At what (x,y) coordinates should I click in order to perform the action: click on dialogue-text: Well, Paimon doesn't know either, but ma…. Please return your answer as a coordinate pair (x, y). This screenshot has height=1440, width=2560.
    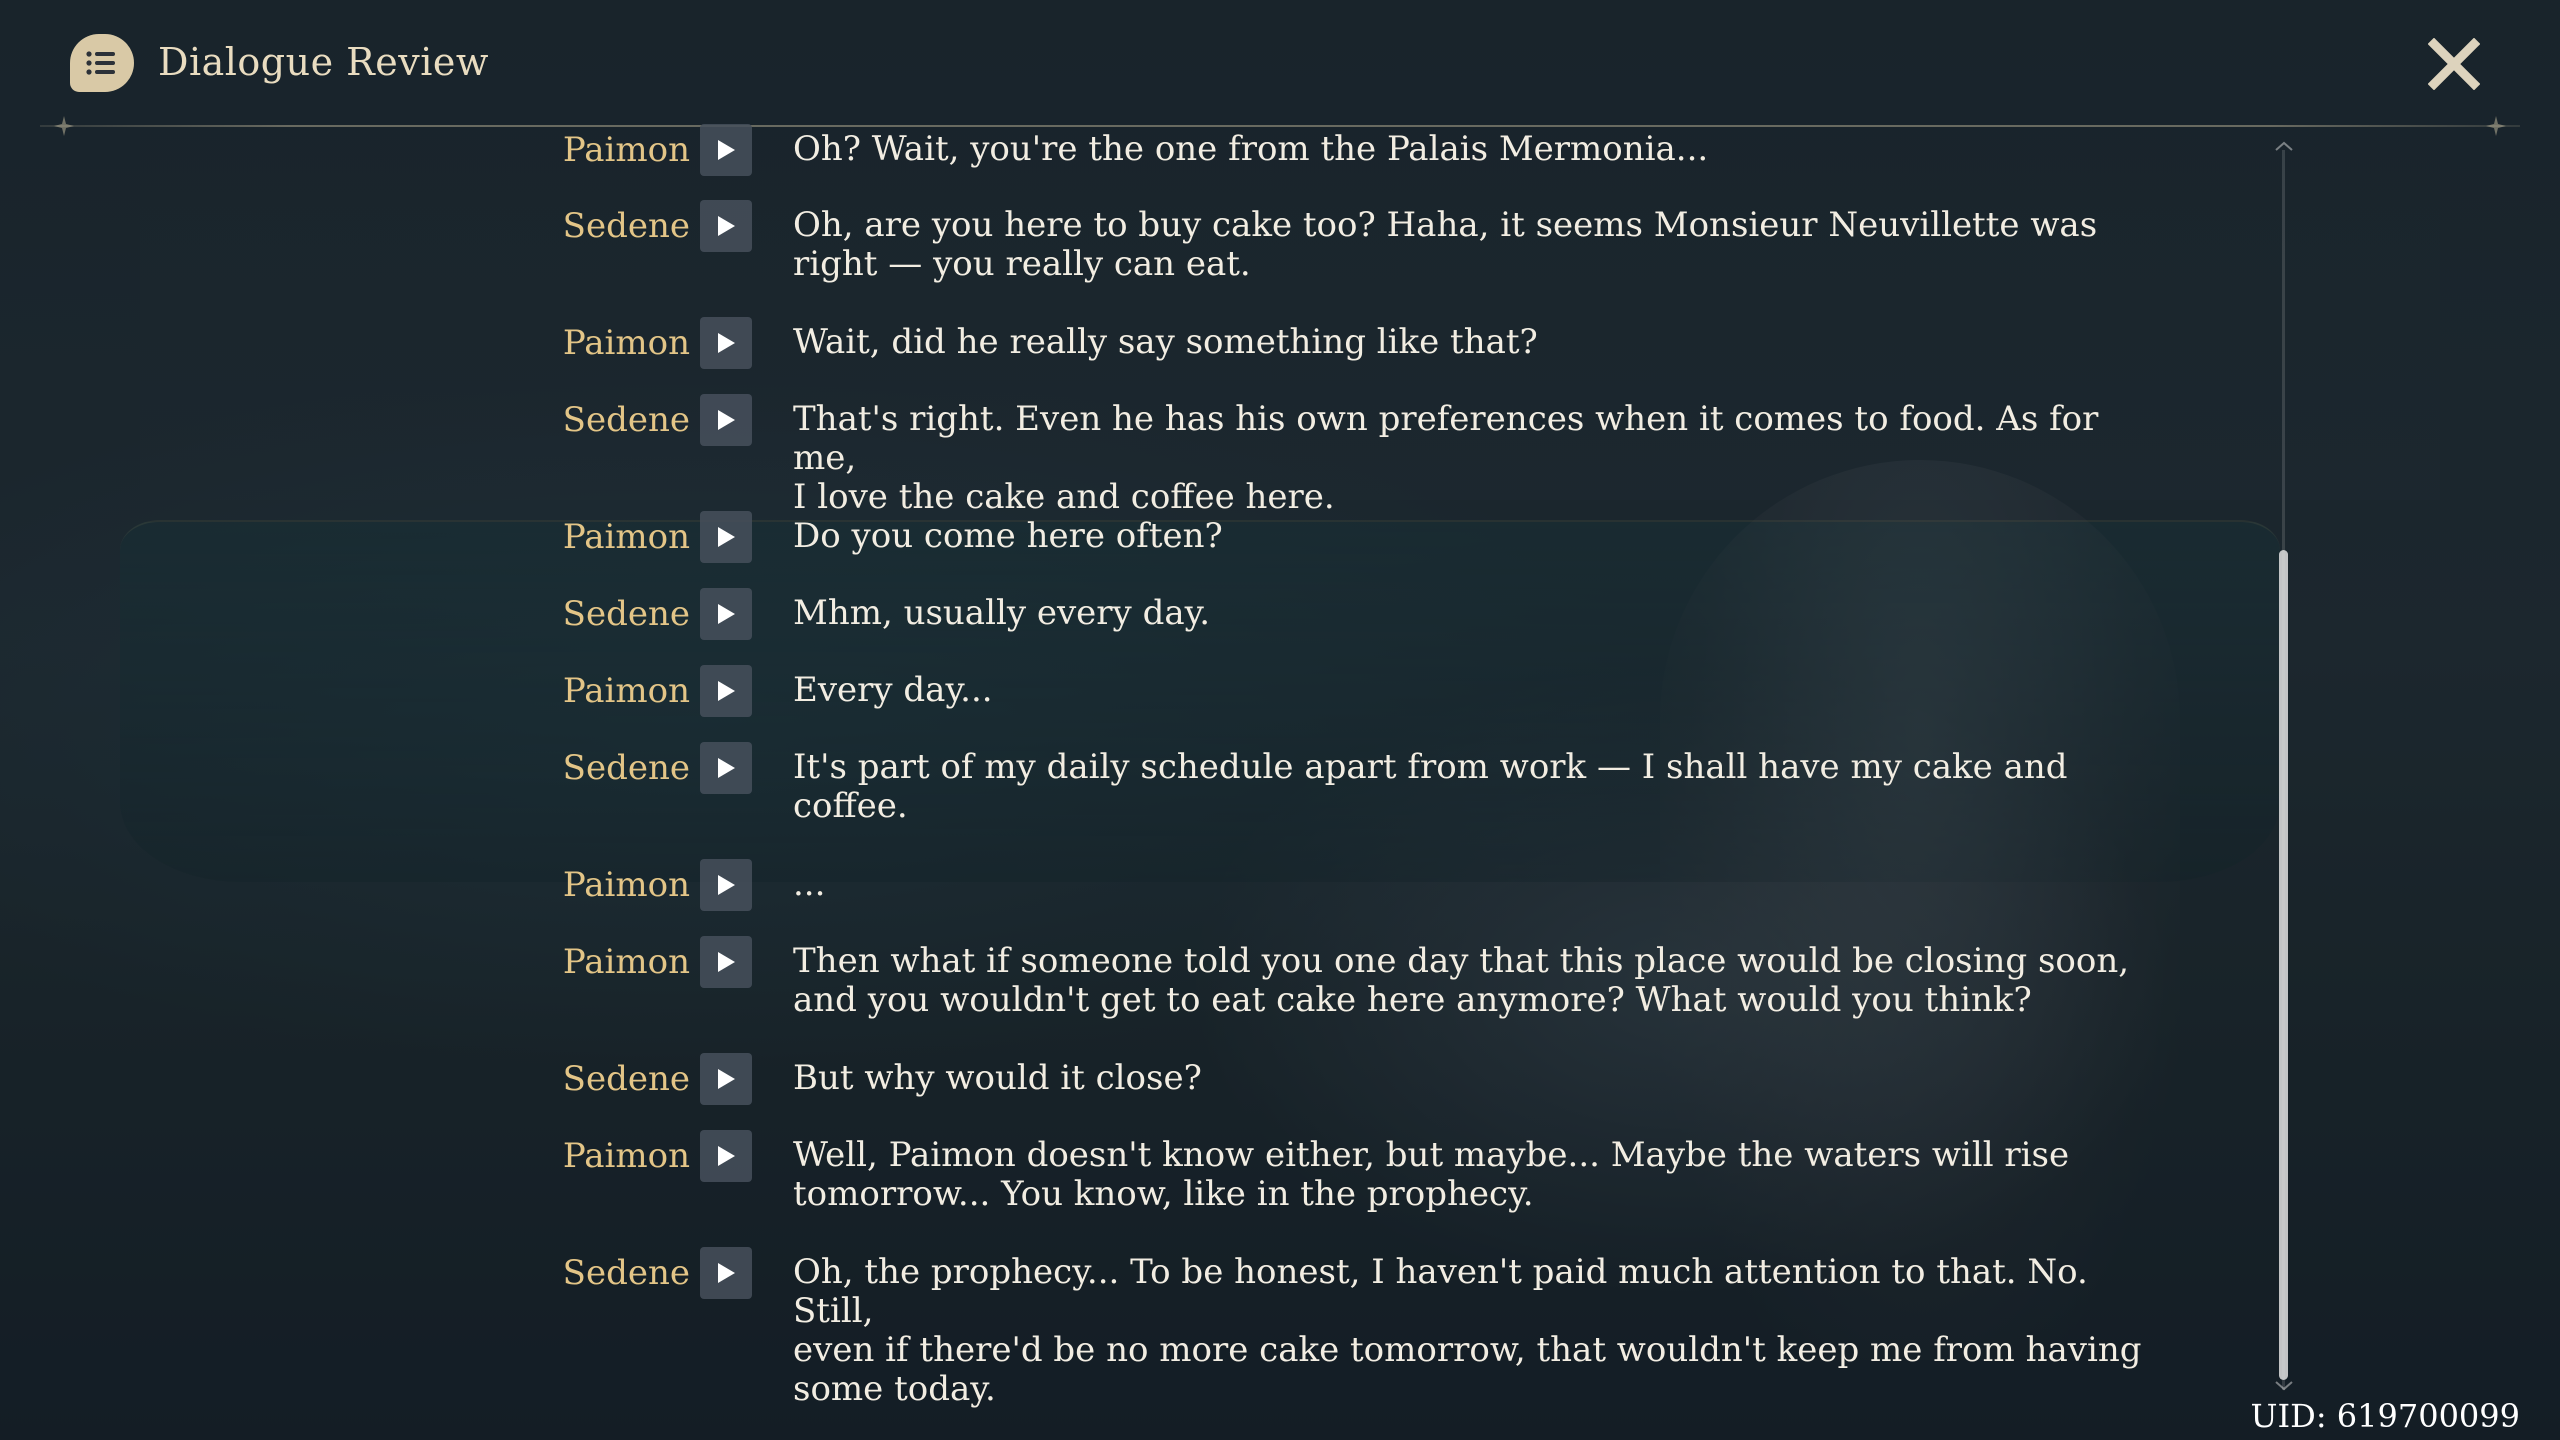
    Looking at the image, I should click on (1431, 1174).